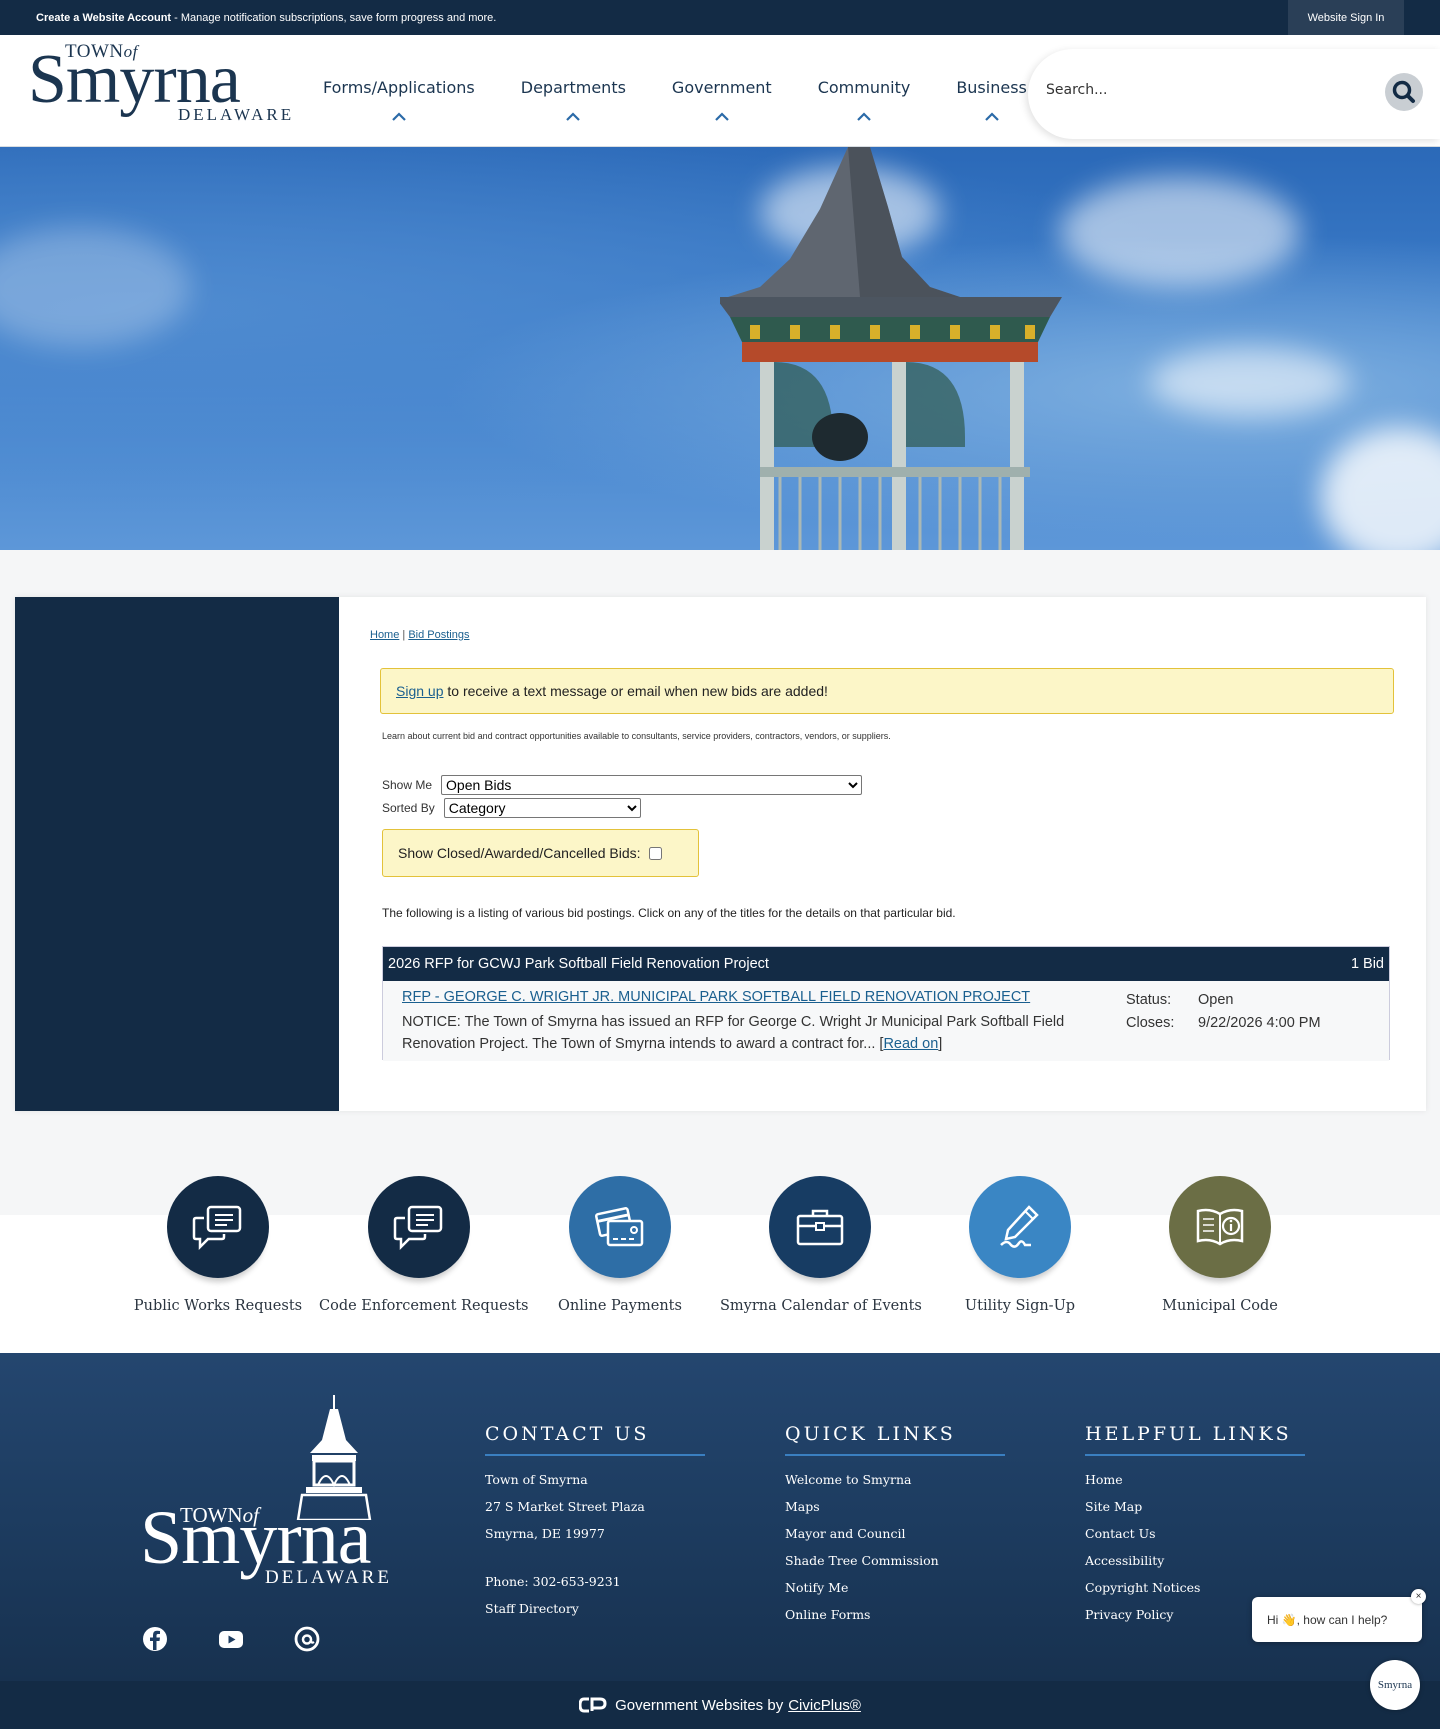 The width and height of the screenshot is (1440, 1729). What do you see at coordinates (1327, 1619) in the screenshot?
I see `chat-greeting-text: Hi 👋, how can I help?` at bounding box center [1327, 1619].